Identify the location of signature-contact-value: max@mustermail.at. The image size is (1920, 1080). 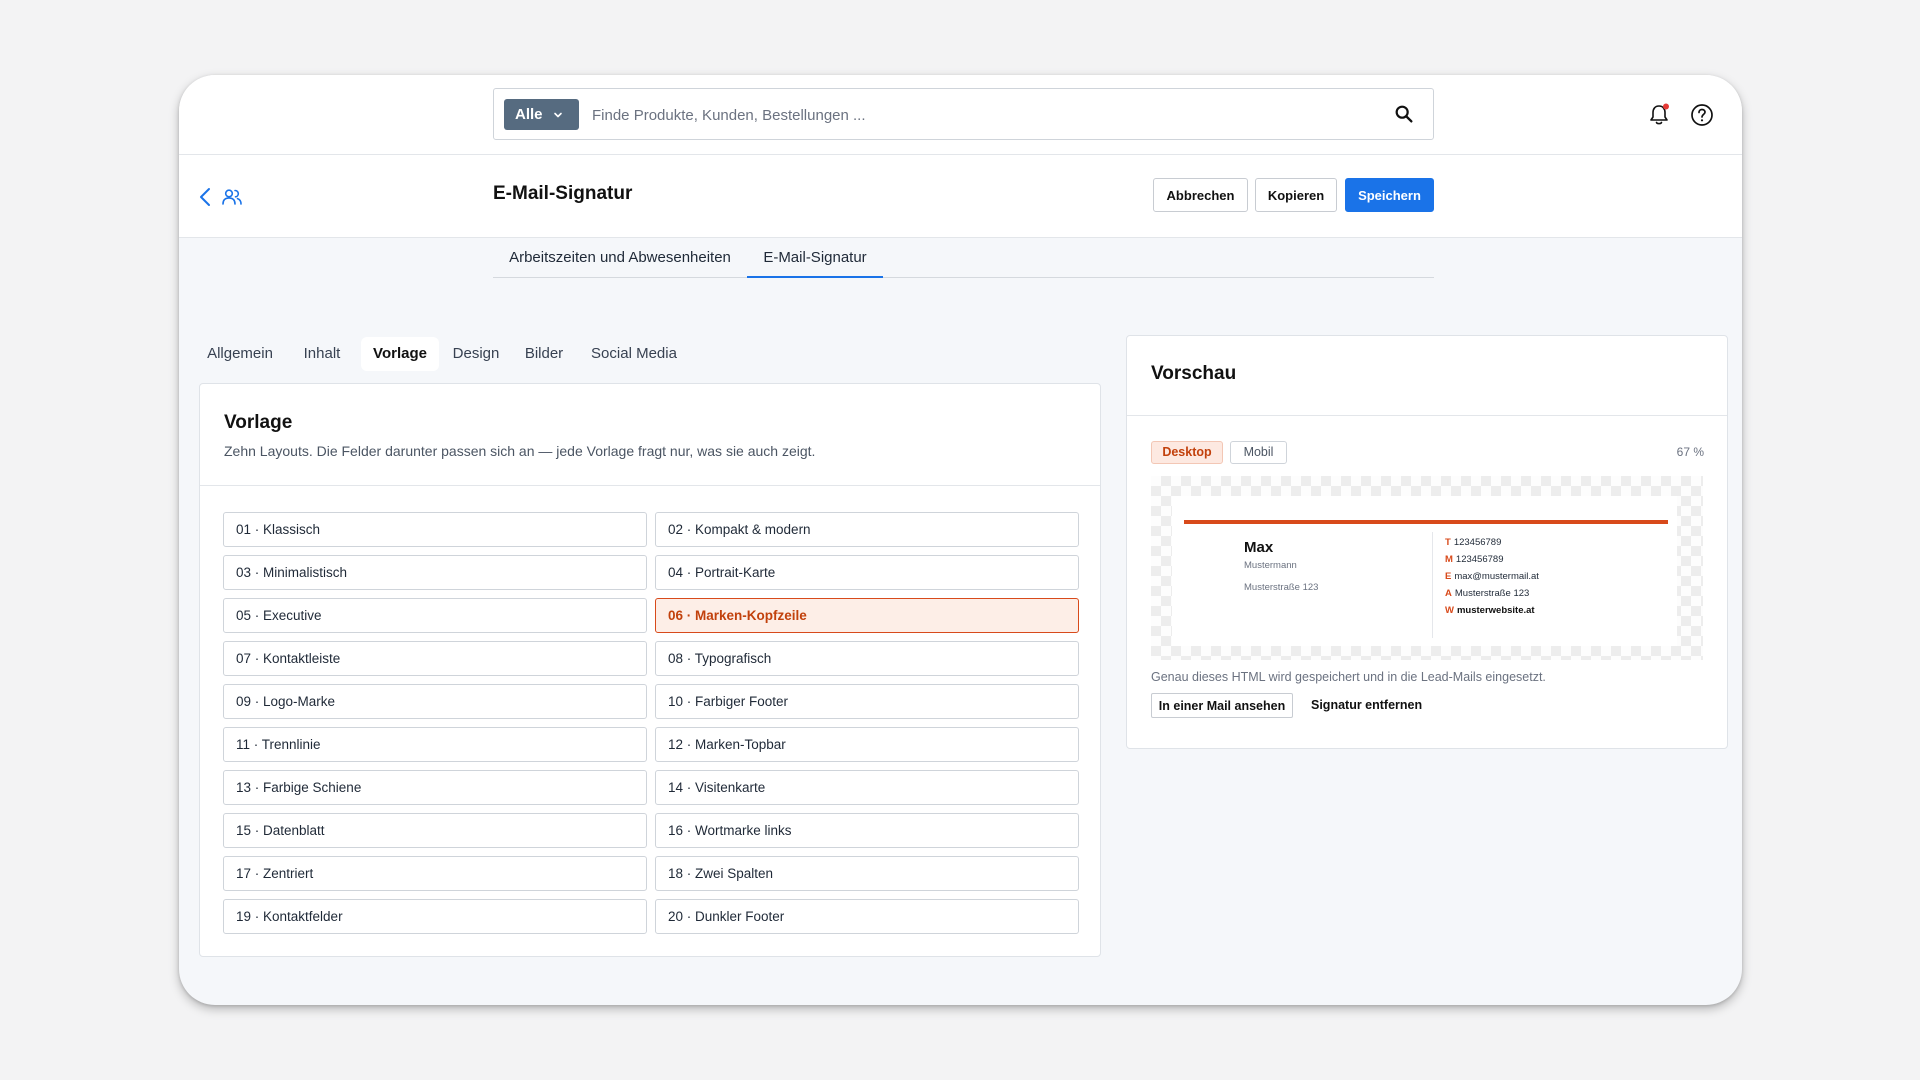
(1496, 576).